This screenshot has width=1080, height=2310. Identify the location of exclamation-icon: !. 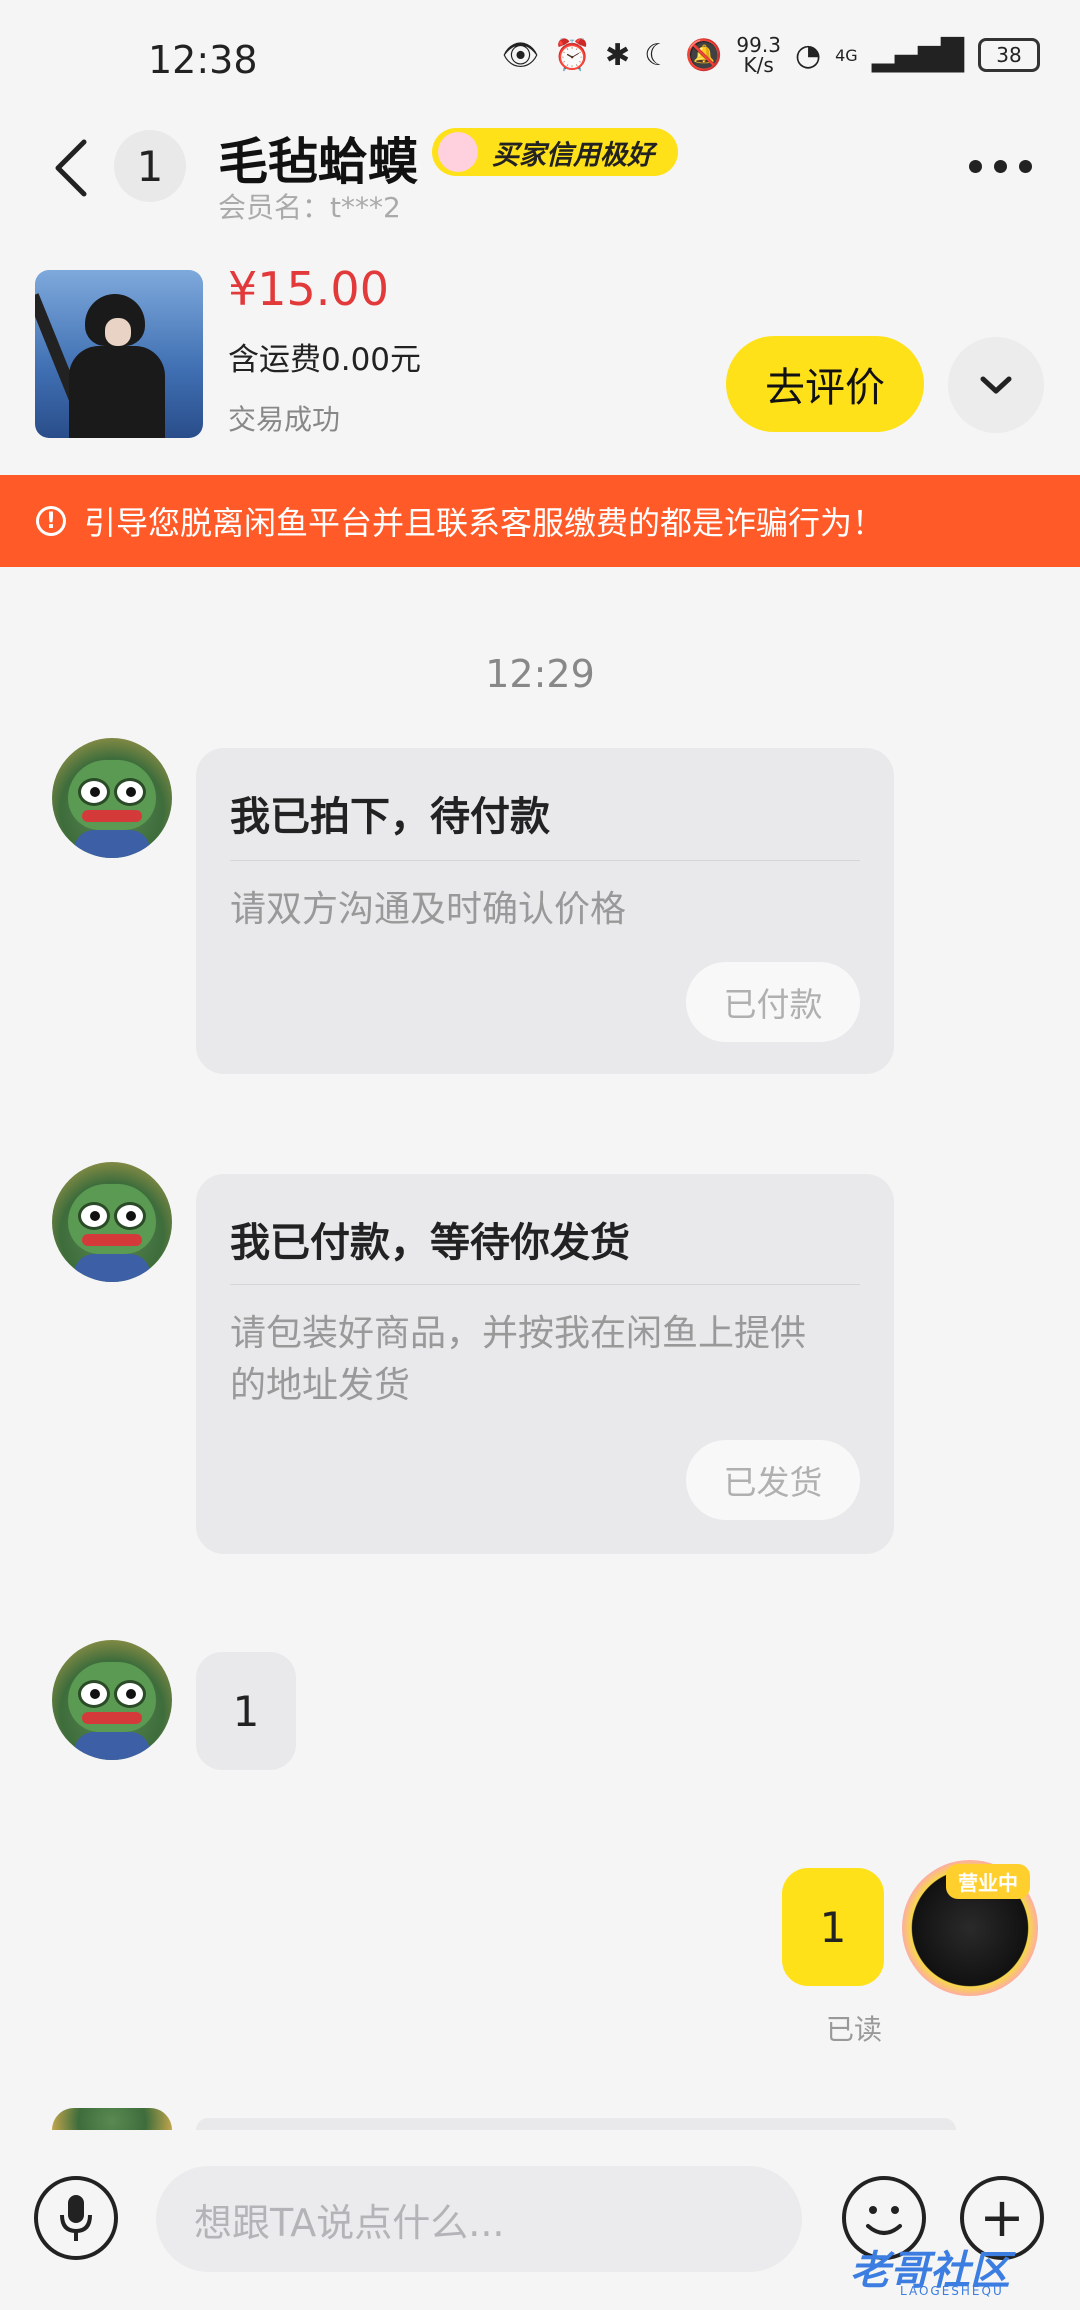
(51, 521).